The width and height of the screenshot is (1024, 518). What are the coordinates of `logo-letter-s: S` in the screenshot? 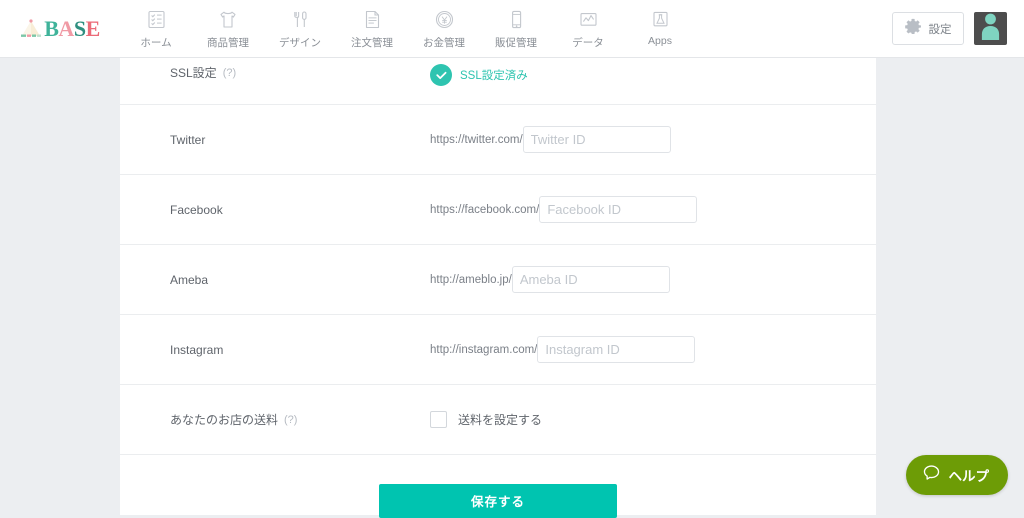 It's located at (80, 29).